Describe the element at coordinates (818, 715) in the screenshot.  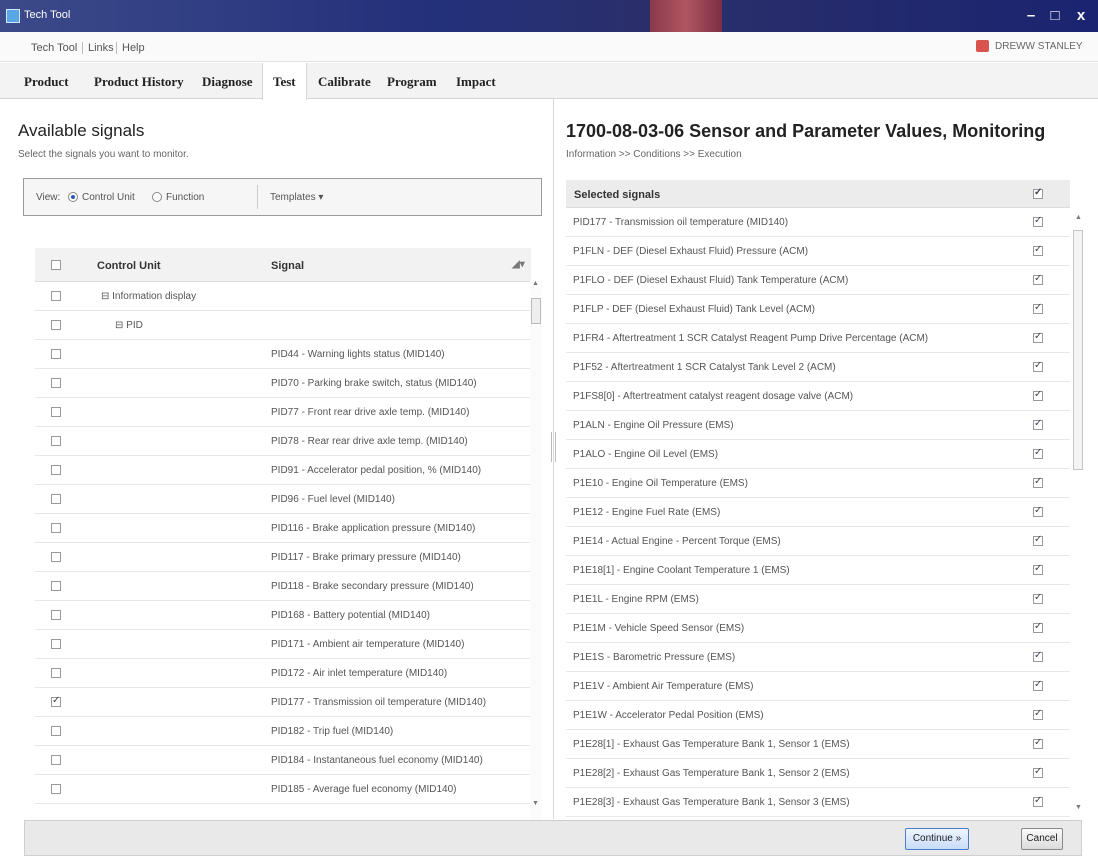
I see `list-item: P1E1W - Accelerator Pedal Position (EMS)` at that location.